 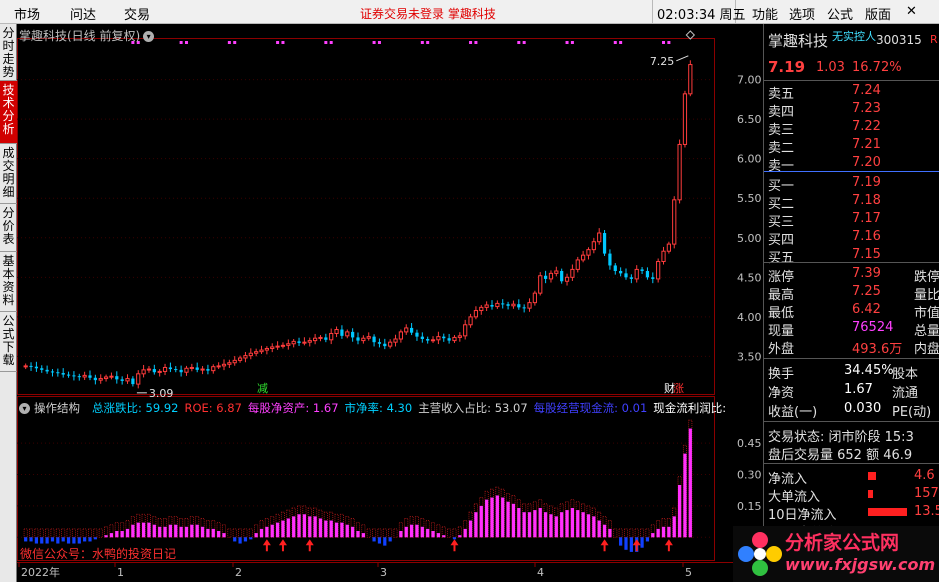 I want to click on tab-intraday: 分时走势, so click(x=8, y=52).